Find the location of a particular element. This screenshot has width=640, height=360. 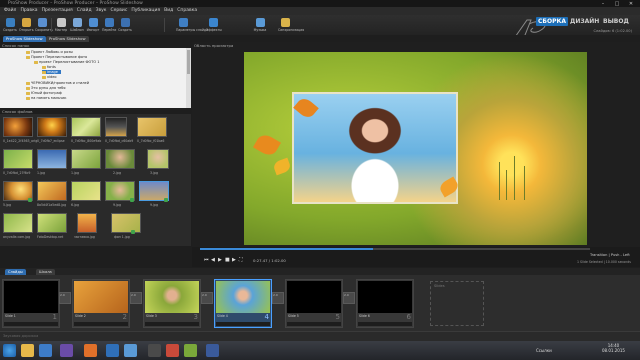

slide-1: Slide 1 1 is located at coordinates (31, 303).